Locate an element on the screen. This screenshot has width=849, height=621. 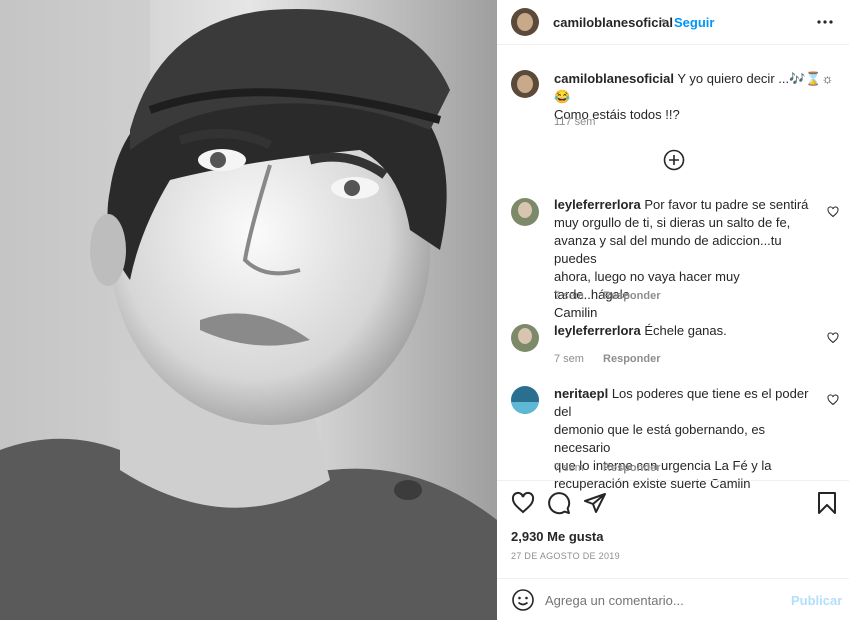
emoji-icon is located at coordinates (523, 600).